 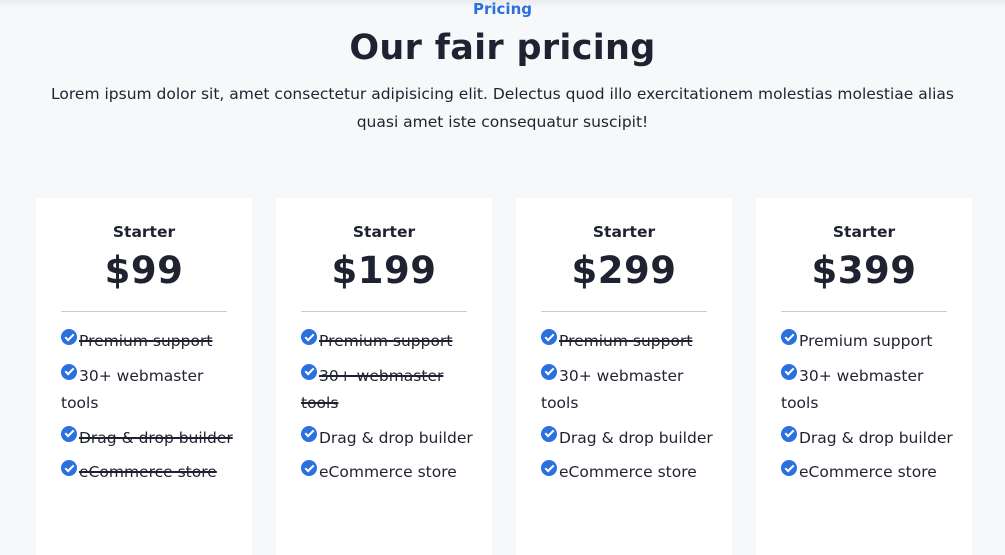 What do you see at coordinates (502, 9) in the screenshot?
I see `section-eyebrow: Pricing` at bounding box center [502, 9].